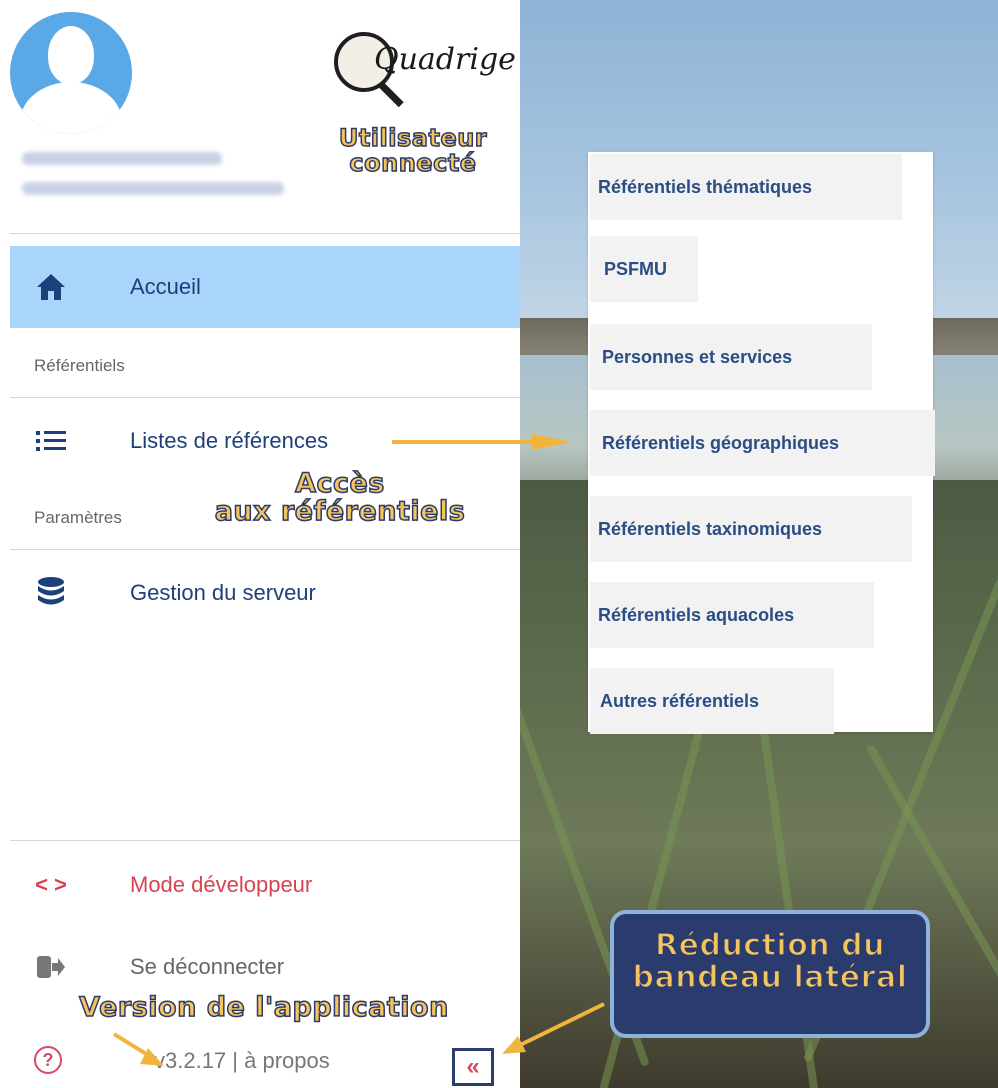  I want to click on user-name-blurred, so click(122, 158).